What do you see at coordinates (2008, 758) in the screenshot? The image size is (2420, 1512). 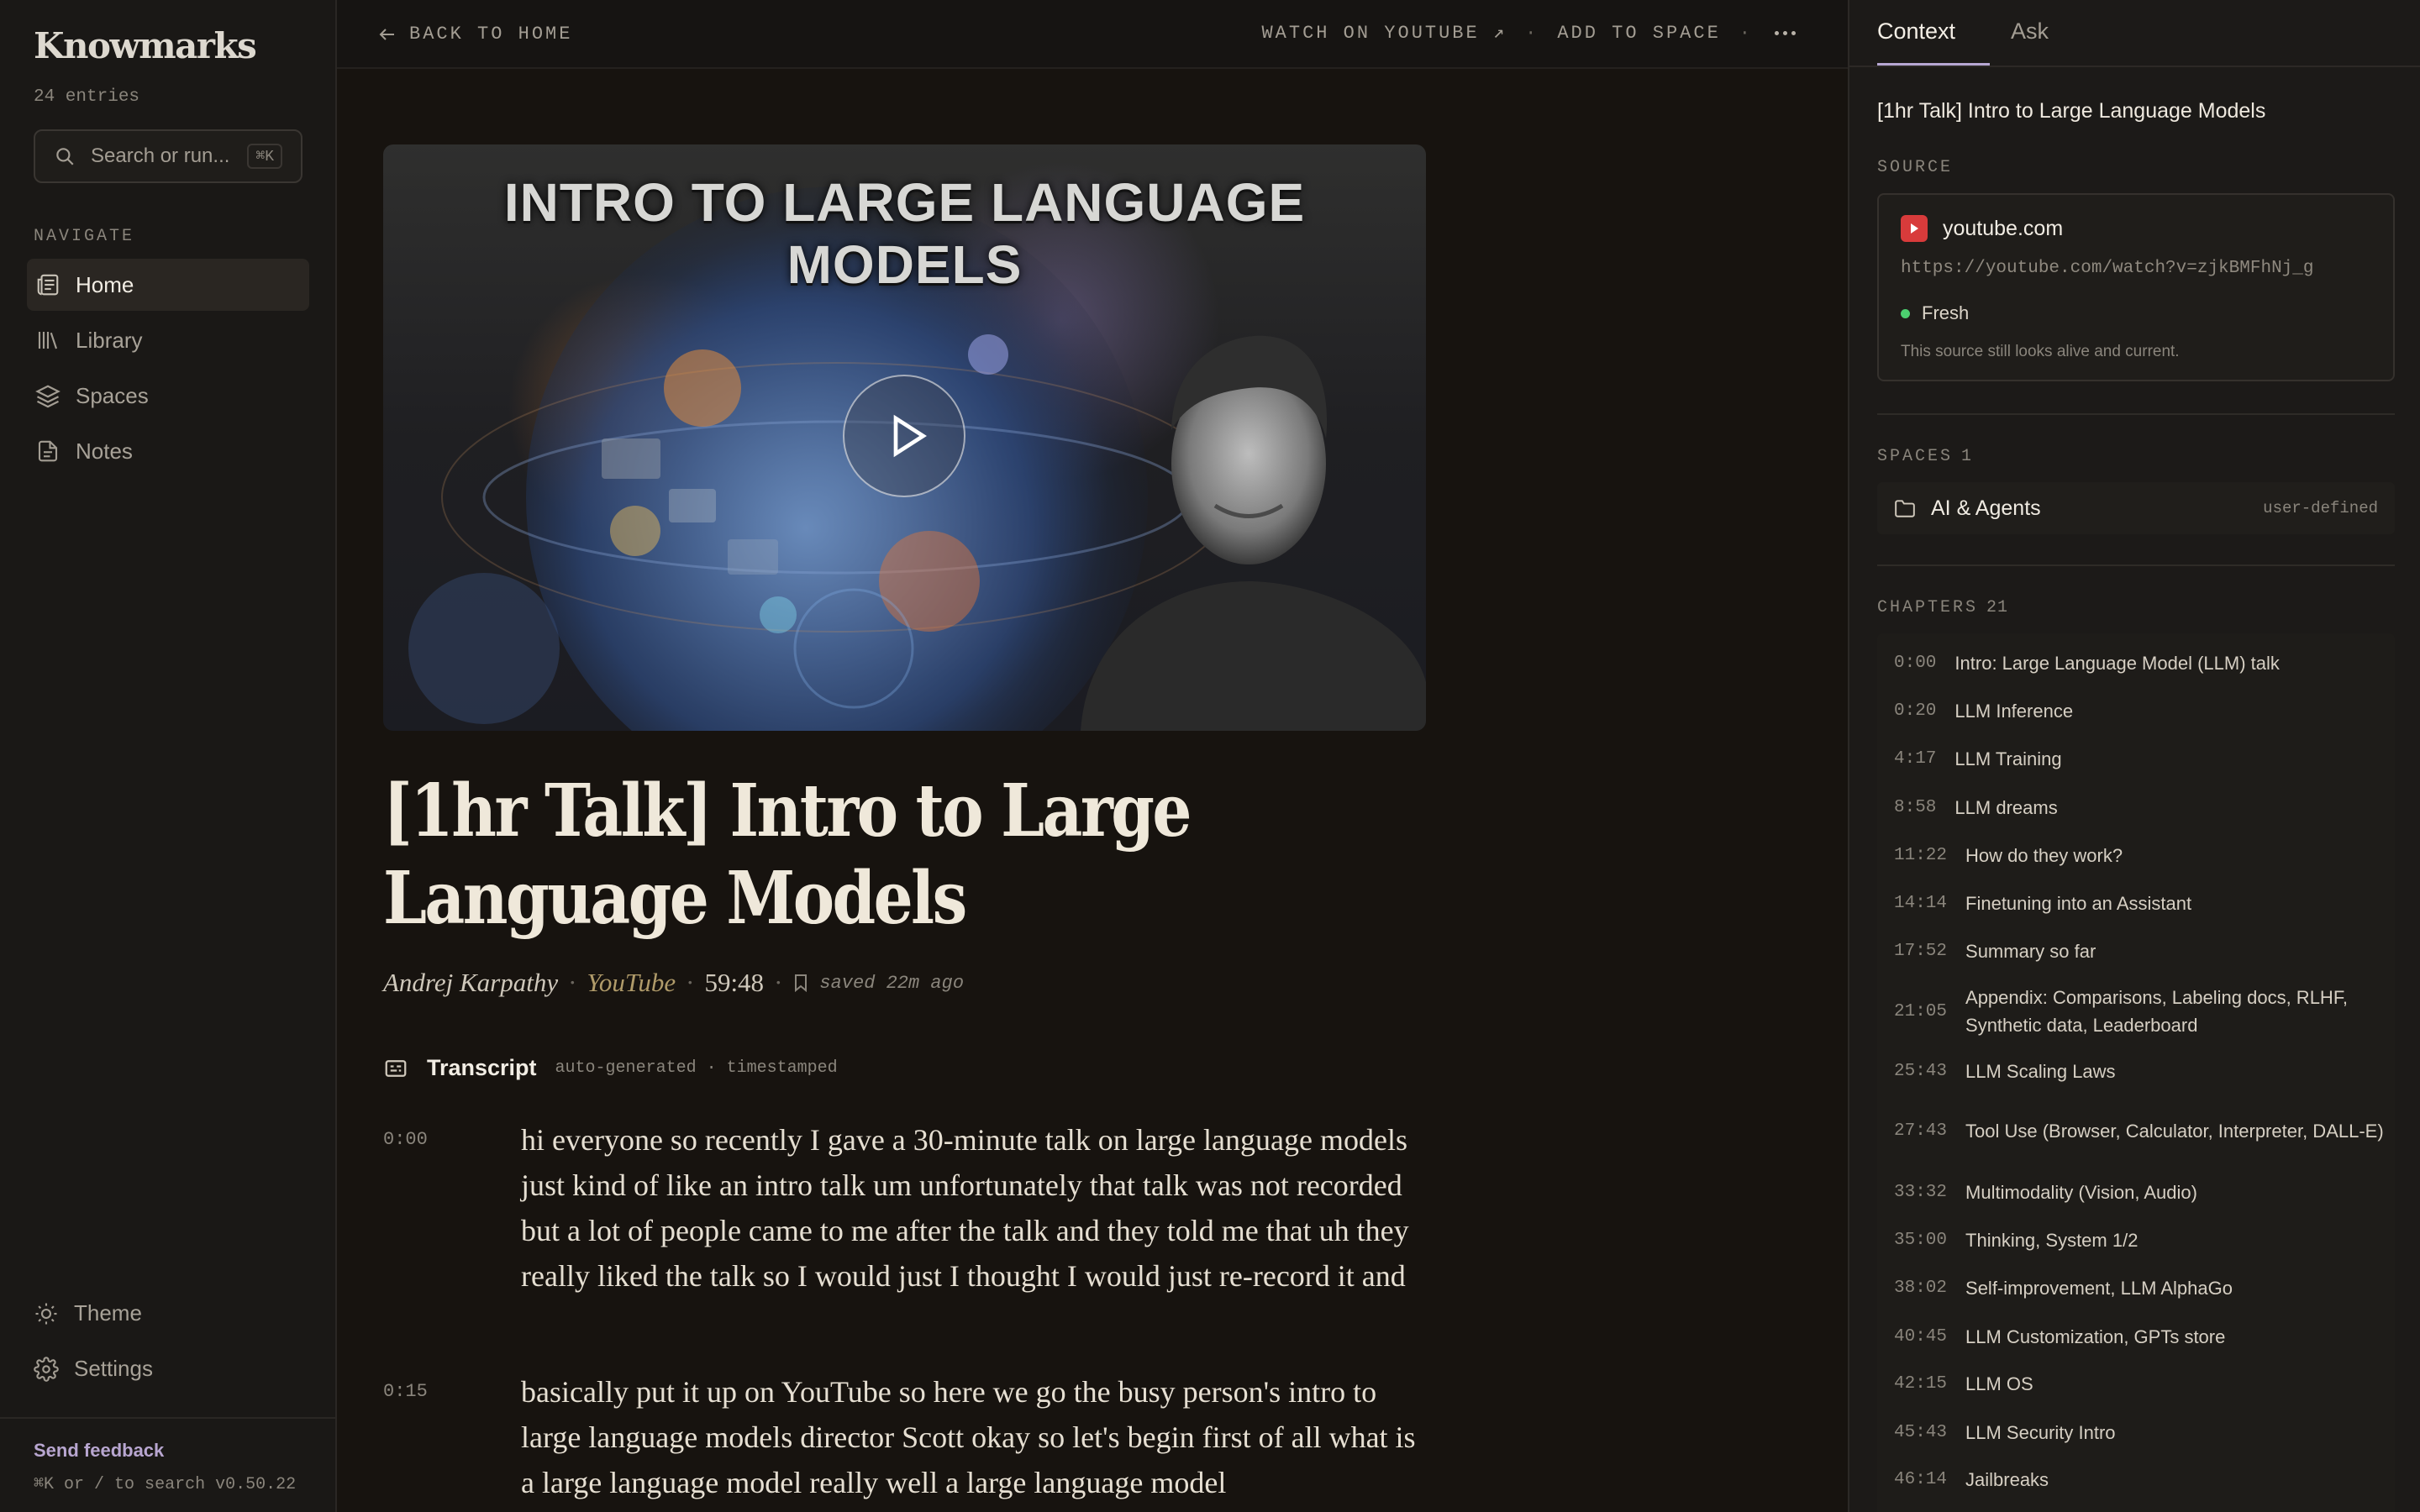 I see `chapter-title: LLM Training` at bounding box center [2008, 758].